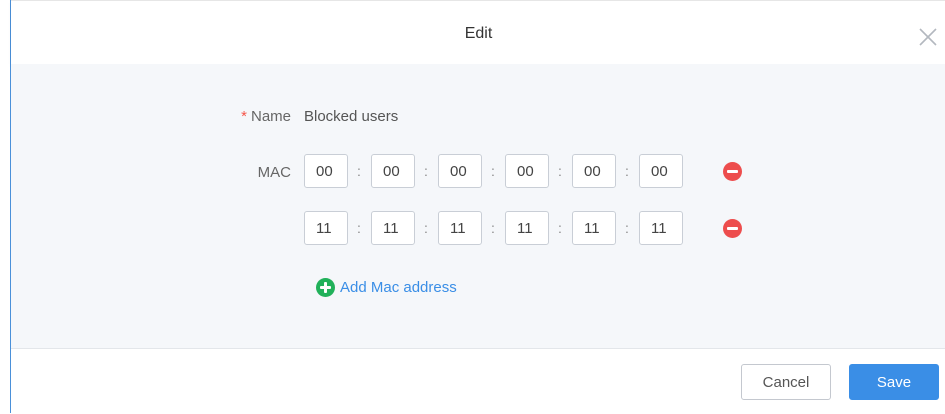 Image resolution: width=945 pixels, height=414 pixels. Describe the element at coordinates (325, 287) in the screenshot. I see `plus-circle-icon` at that location.